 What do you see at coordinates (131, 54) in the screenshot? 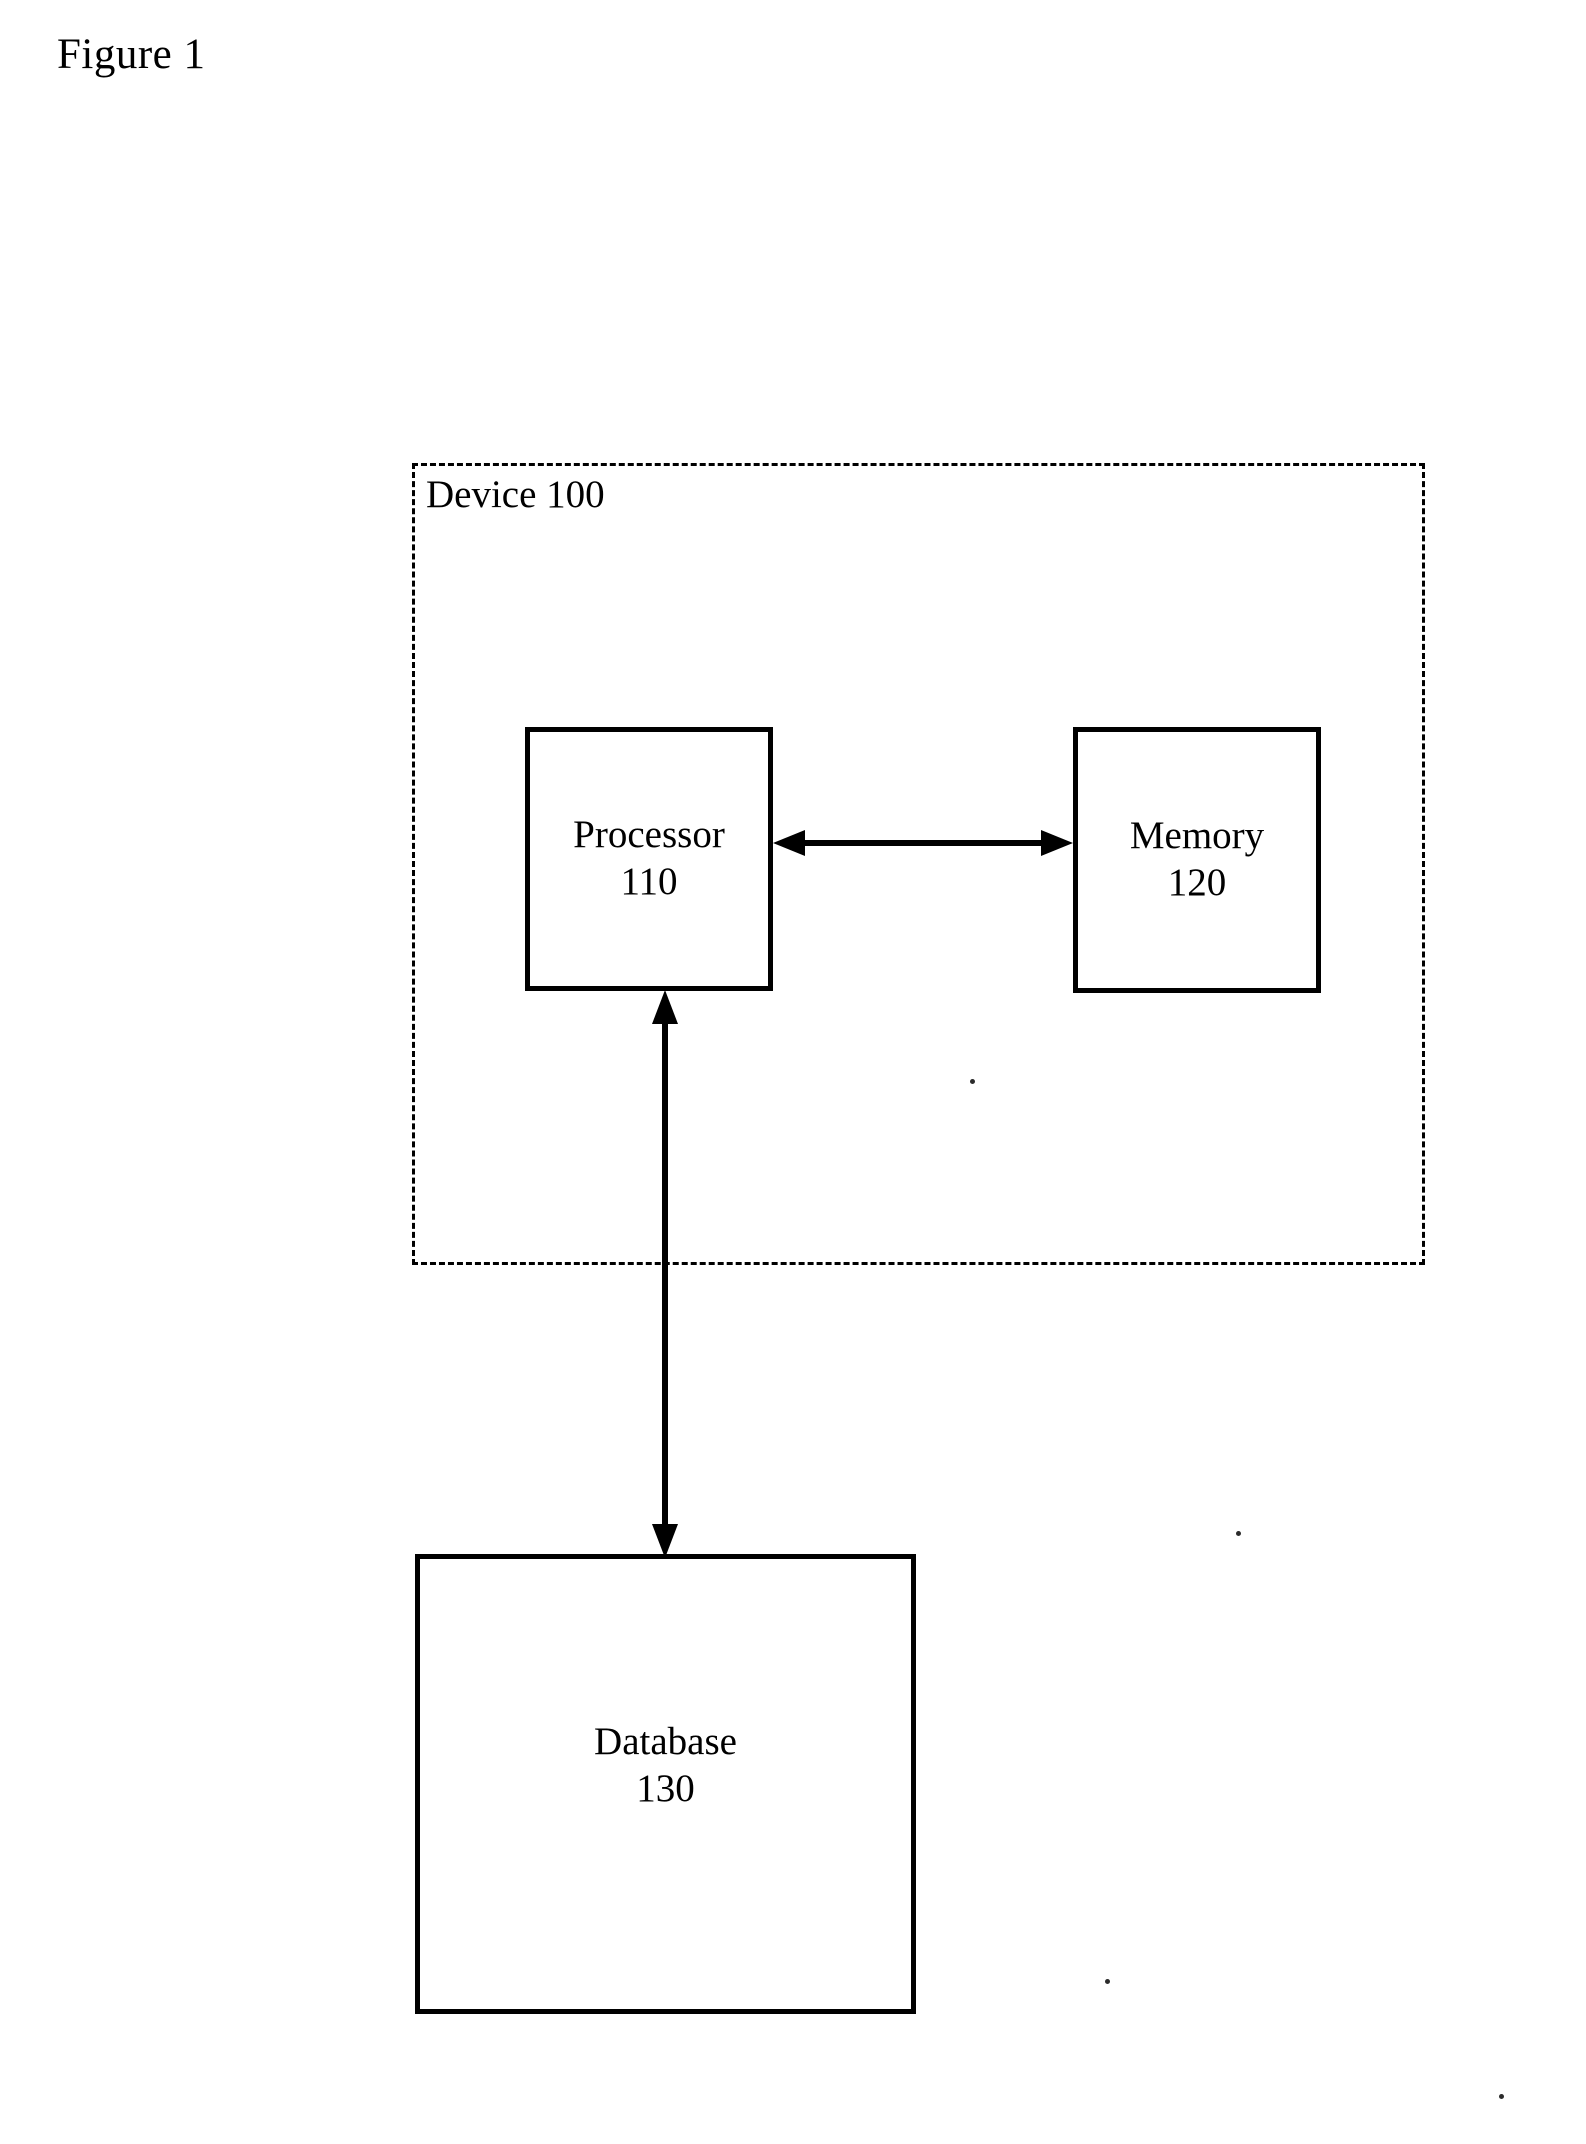
I see `figure-title: Figure 1` at bounding box center [131, 54].